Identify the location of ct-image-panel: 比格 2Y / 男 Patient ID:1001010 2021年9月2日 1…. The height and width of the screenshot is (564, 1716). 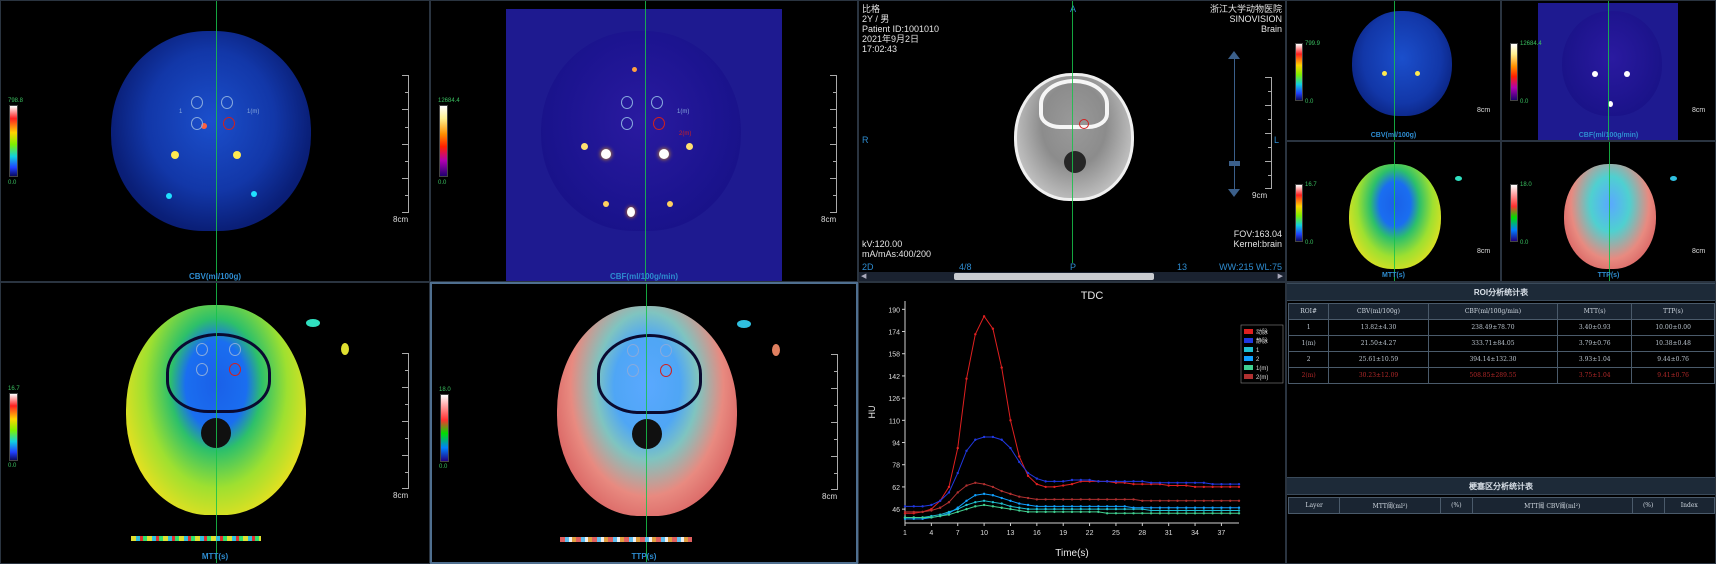
(1072, 141).